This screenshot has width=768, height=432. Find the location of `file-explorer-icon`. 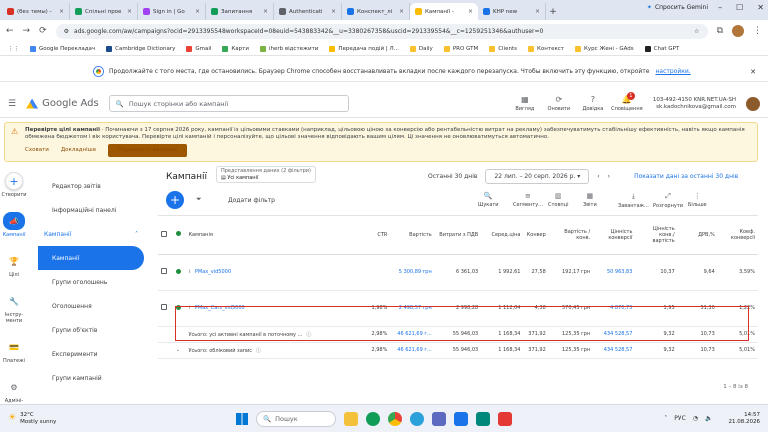

file-explorer-icon is located at coordinates (351, 418).